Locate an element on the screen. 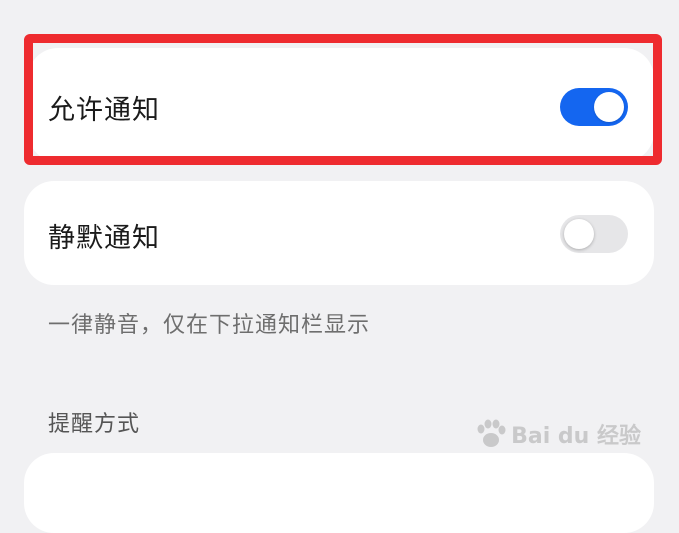 This screenshot has width=679, height=533. watermark-text: Bai du 经验 is located at coordinates (576, 436).